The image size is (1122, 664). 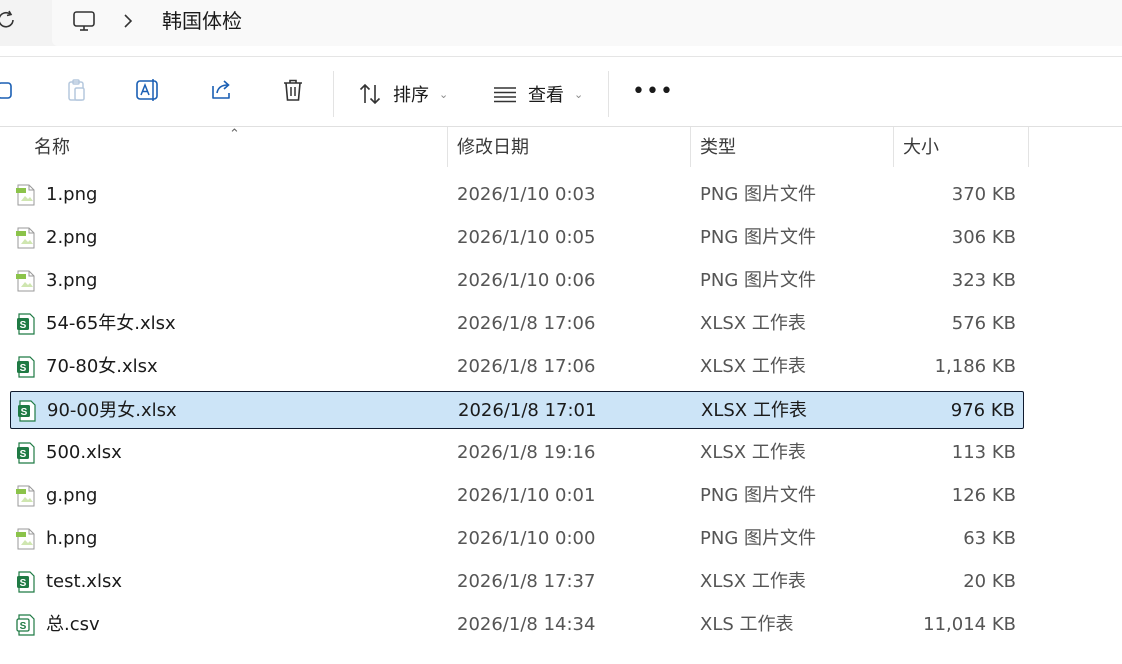 I want to click on sort-button: 排序 ⌄, so click(x=402, y=94).